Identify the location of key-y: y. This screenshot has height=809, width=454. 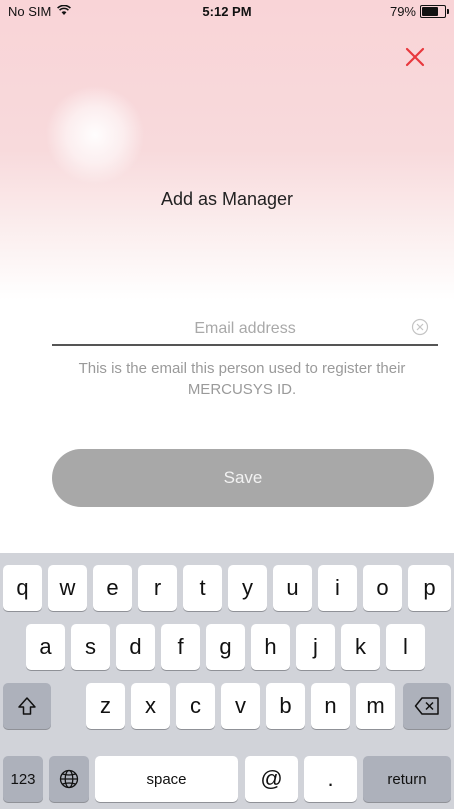
(247, 588).